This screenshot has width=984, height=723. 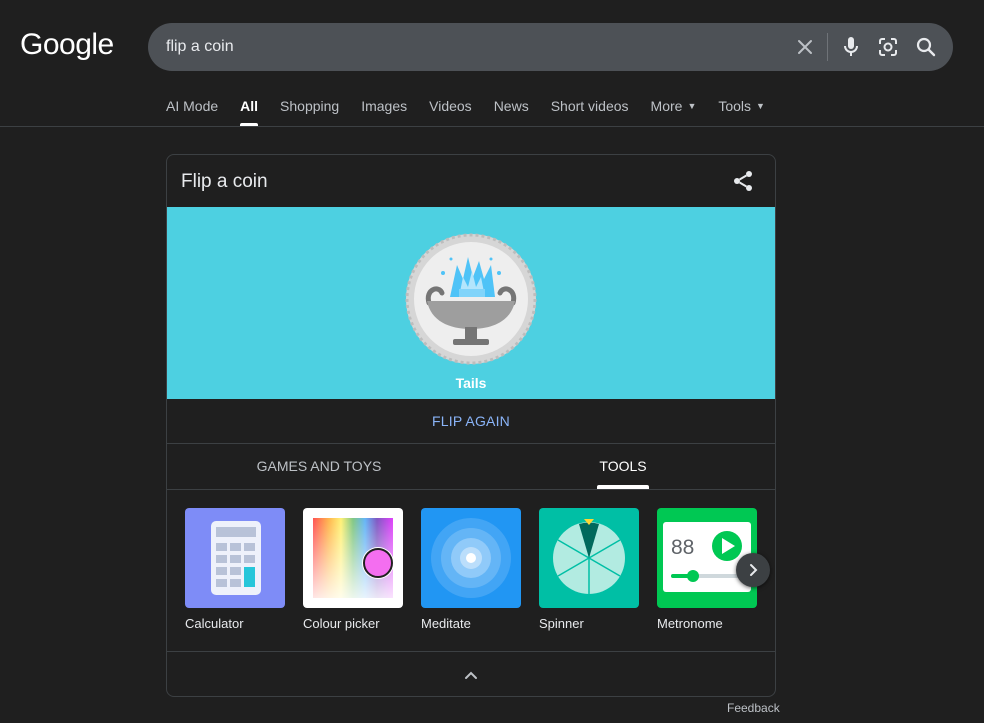 What do you see at coordinates (319, 466) in the screenshot?
I see `tab-games-and-toys: GAMES AND TOYS` at bounding box center [319, 466].